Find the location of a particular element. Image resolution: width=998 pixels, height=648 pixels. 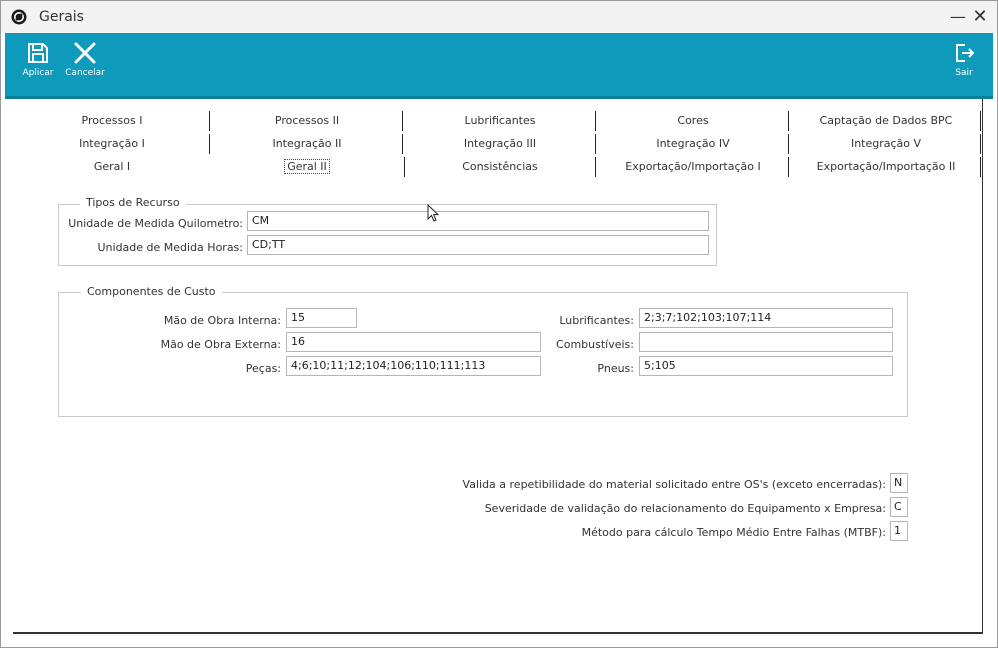

tab-label: Integração II is located at coordinates (307, 143).